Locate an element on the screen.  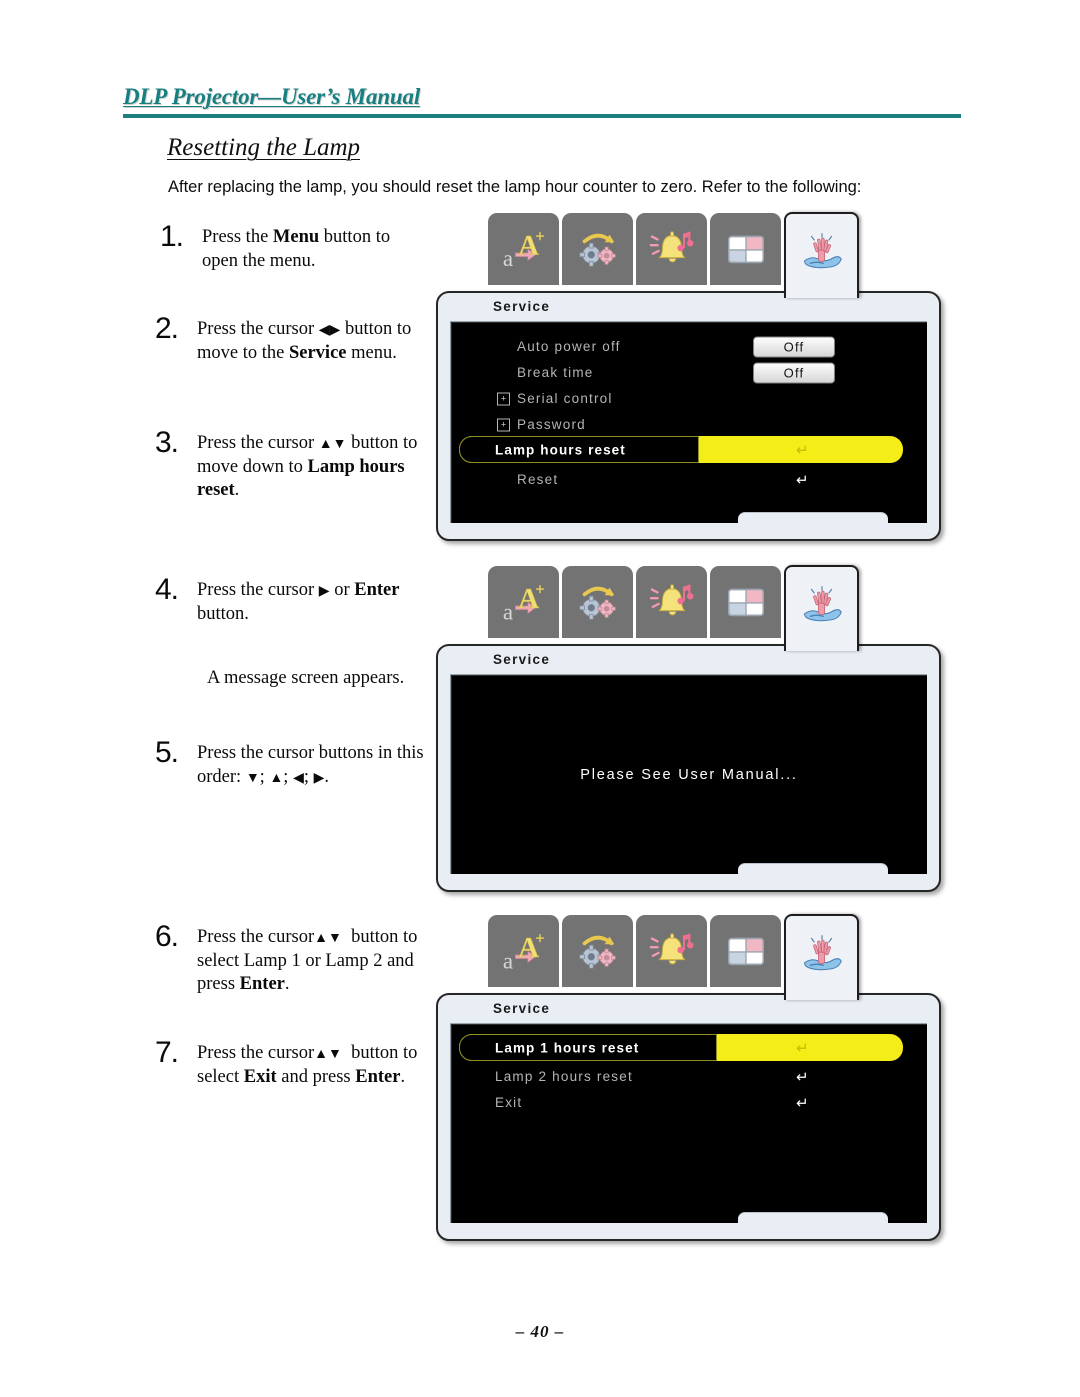
step-4: 4. Press the cursor ▶ or Enter button. is located at coordinates (295, 600).